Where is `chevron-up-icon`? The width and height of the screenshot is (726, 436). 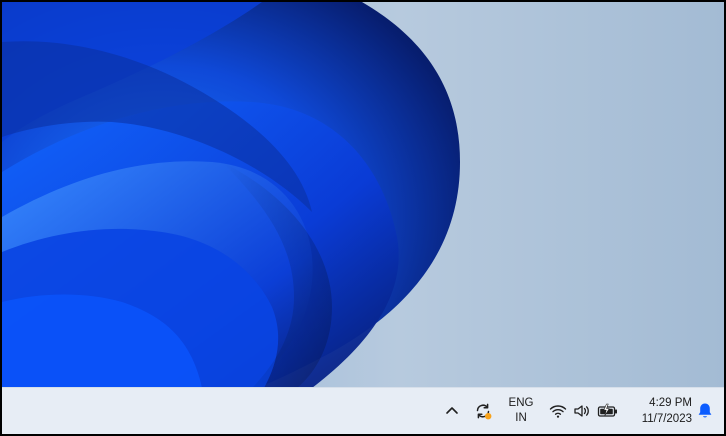 chevron-up-icon is located at coordinates (452, 410).